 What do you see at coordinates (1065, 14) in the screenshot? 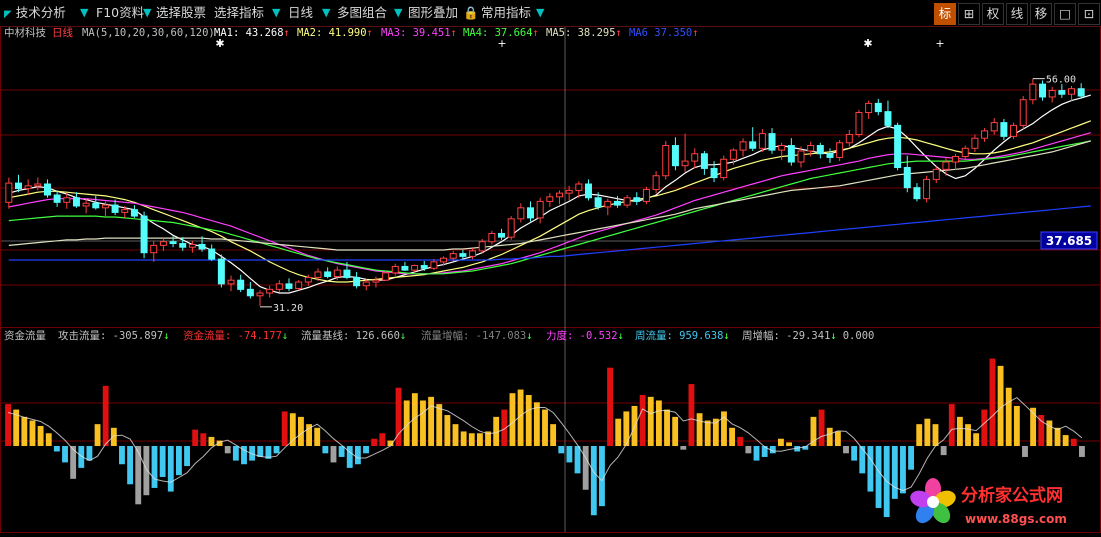
I see `window-button: □` at bounding box center [1065, 14].